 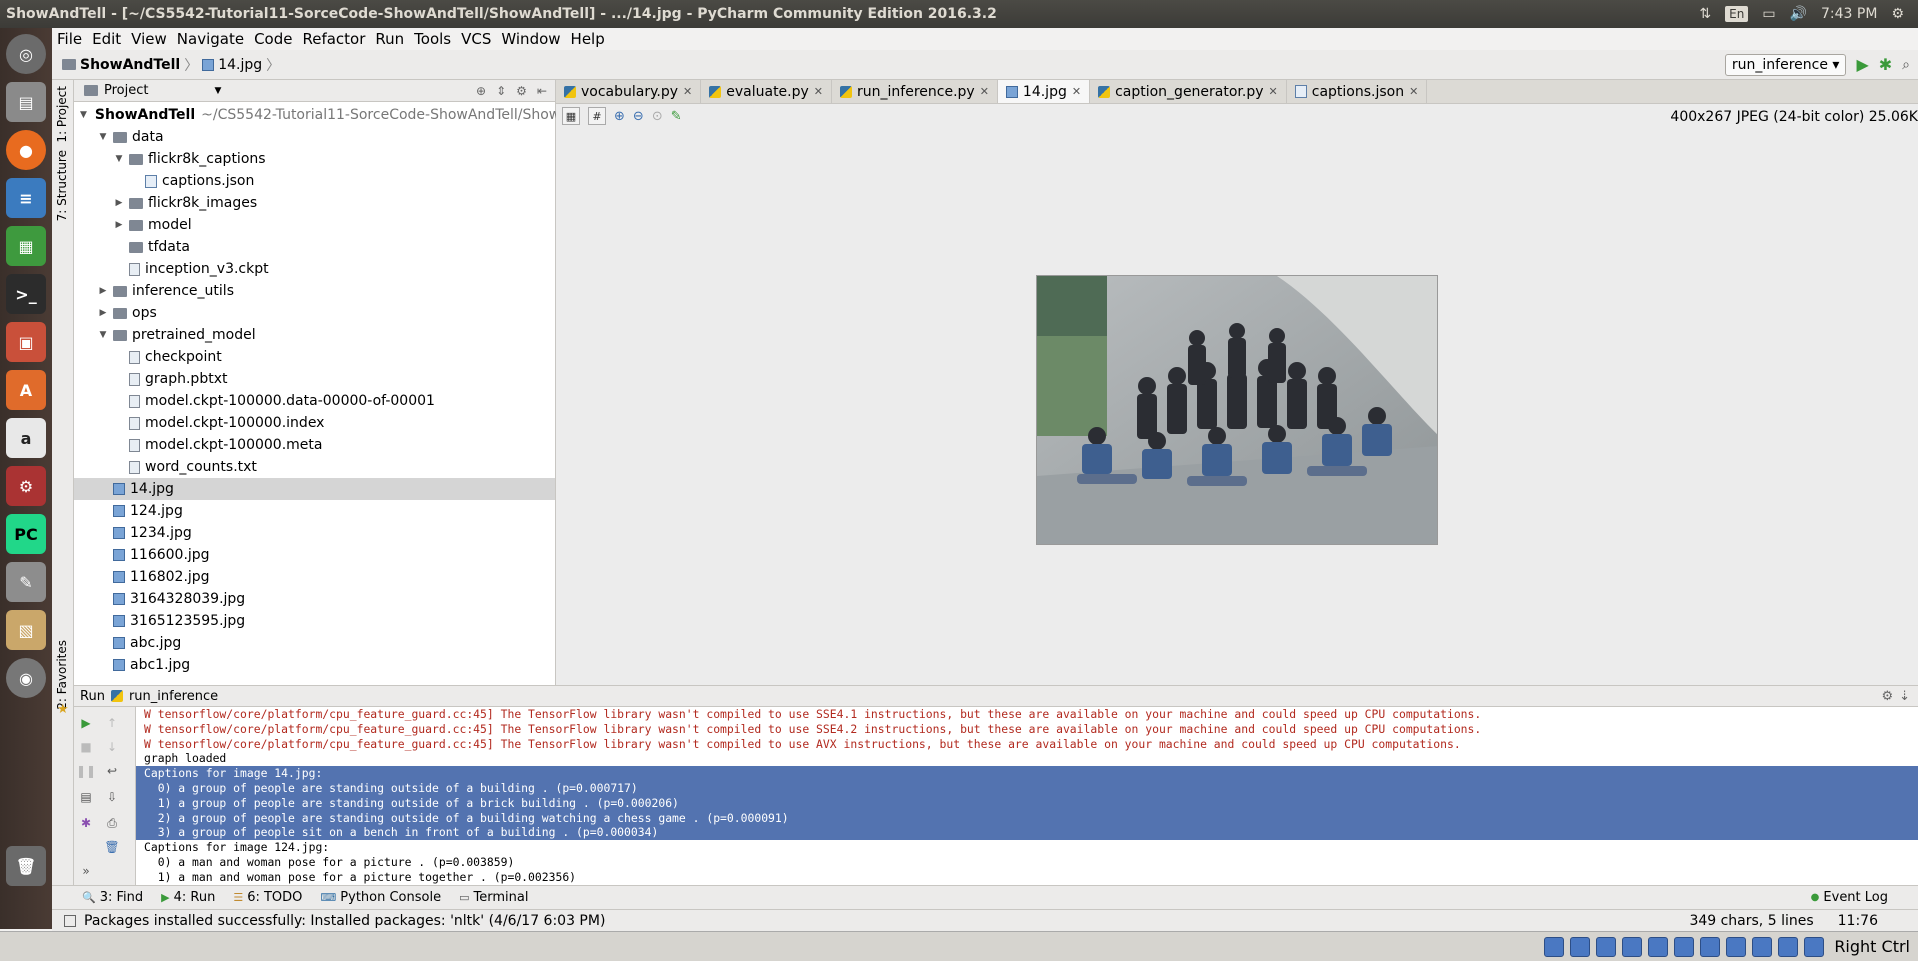 I want to click on usb-icon, so click(x=1658, y=946).